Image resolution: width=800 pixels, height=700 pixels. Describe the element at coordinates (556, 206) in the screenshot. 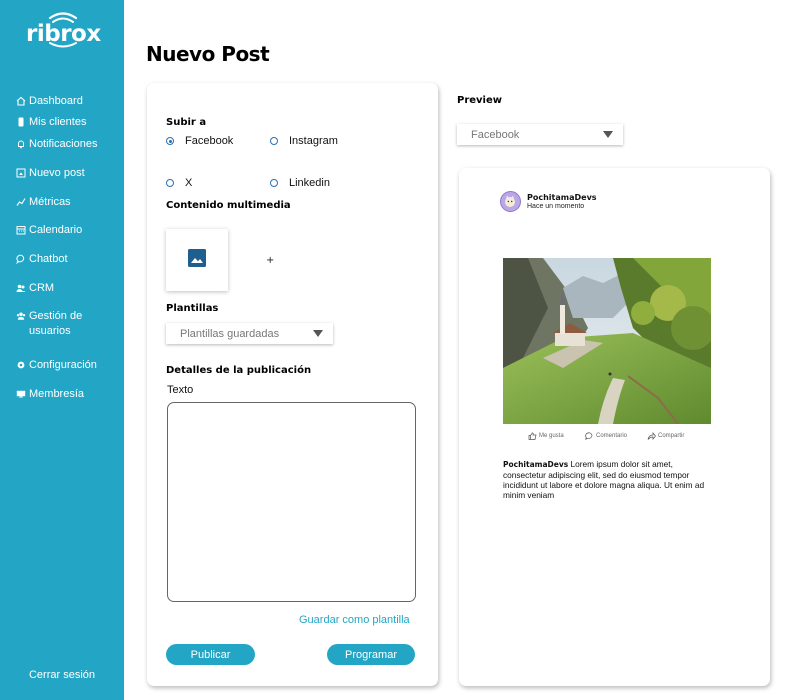

I see `preview-timestamp: Hace un momento` at that location.